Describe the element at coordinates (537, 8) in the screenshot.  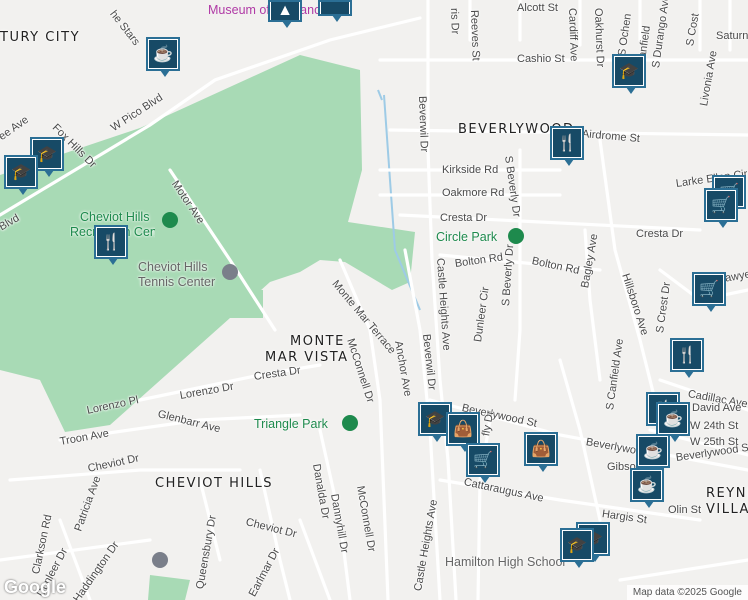
I see `street-alcott: Alcott St` at that location.